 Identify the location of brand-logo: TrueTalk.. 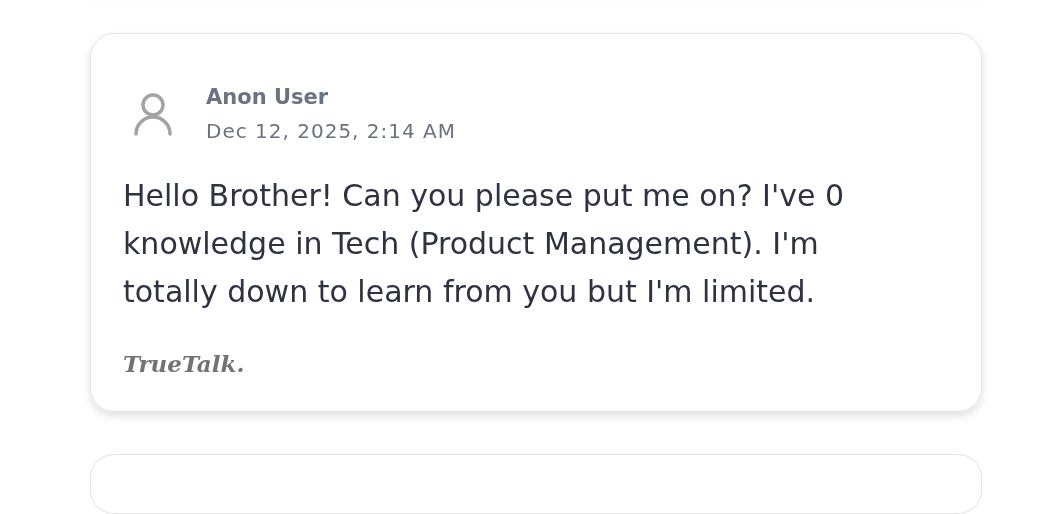
(184, 363).